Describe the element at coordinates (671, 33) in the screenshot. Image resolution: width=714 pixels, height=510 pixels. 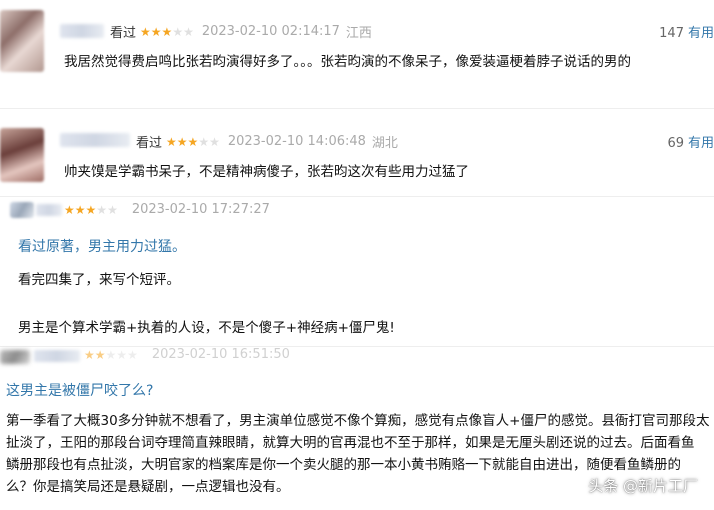
I see `useful-count: 147` at that location.